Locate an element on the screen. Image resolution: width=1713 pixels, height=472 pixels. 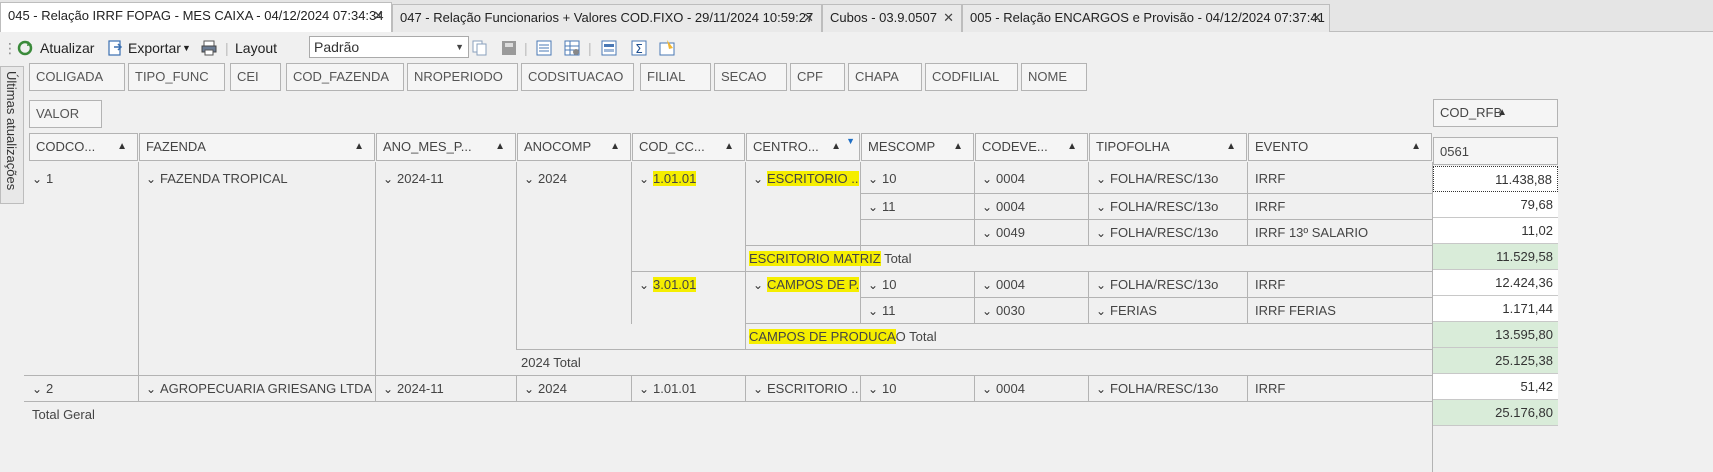
row-header-fazenda: FAZENDA ▲ is located at coordinates (257, 147).